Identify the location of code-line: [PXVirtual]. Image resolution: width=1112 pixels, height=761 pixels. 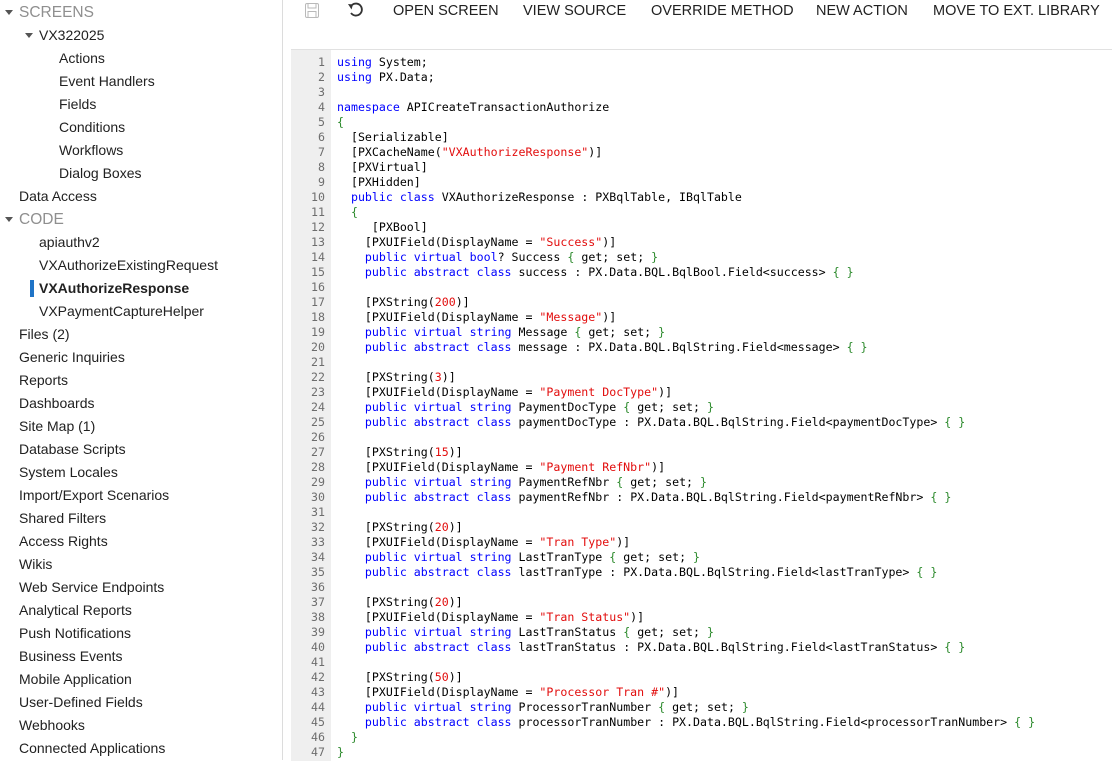
(382, 167).